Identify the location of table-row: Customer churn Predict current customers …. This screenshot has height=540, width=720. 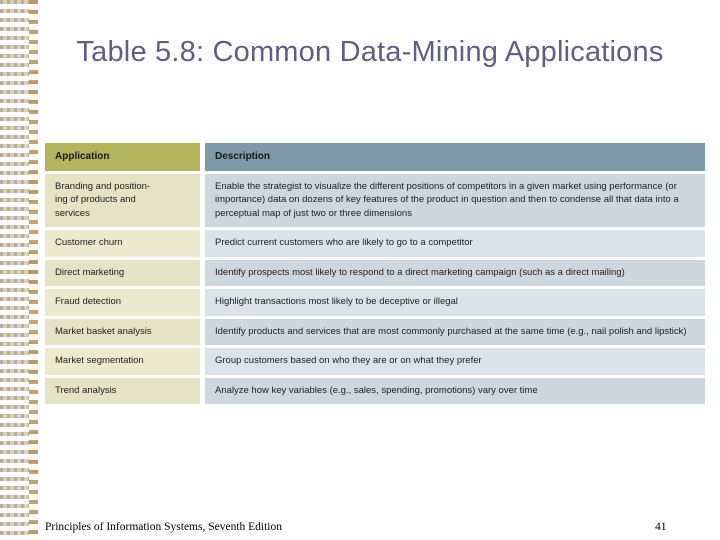
(375, 243).